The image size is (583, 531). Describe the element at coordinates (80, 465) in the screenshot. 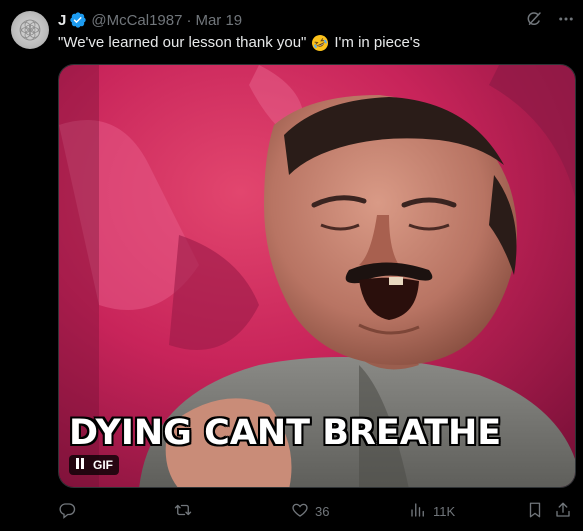

I see `pause-icon` at that location.